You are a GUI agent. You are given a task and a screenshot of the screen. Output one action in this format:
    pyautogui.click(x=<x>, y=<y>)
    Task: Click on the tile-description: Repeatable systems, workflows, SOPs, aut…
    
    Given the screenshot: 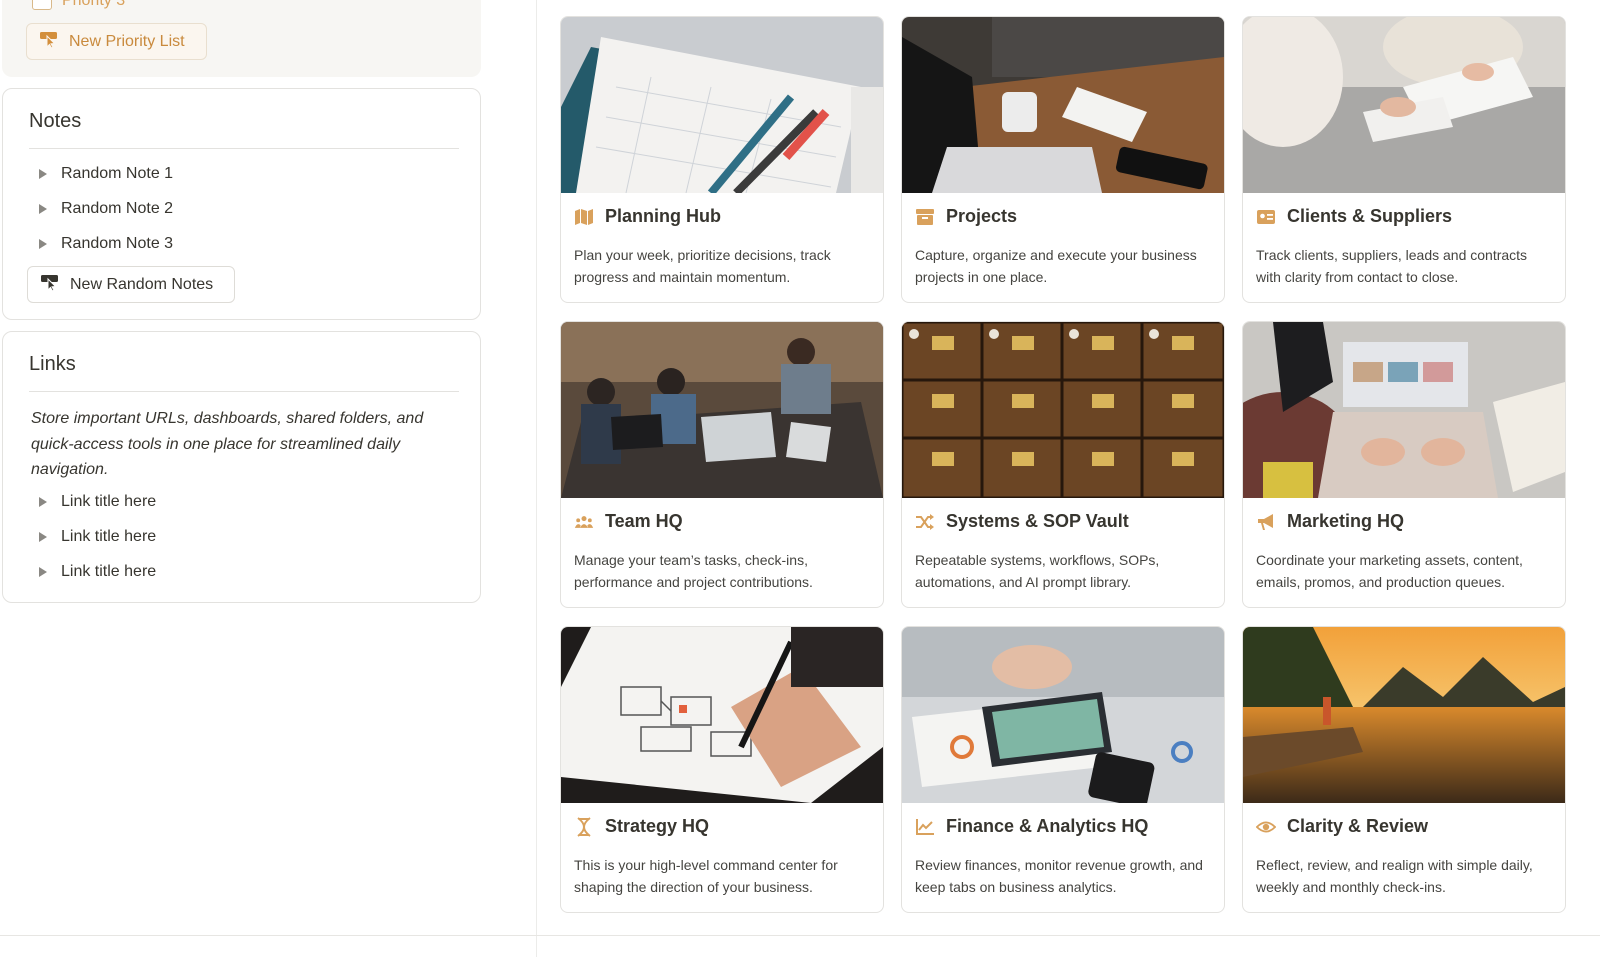 What is the action you would take?
    pyautogui.click(x=1037, y=571)
    